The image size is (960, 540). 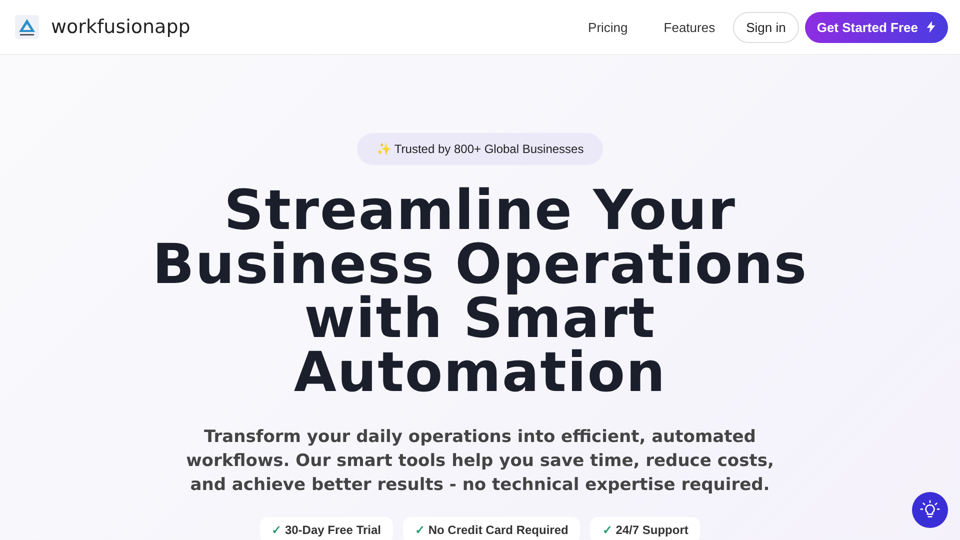 What do you see at coordinates (480, 149) in the screenshot?
I see `trust-badge: ✨ Trusted by 800+ Global Businesses` at bounding box center [480, 149].